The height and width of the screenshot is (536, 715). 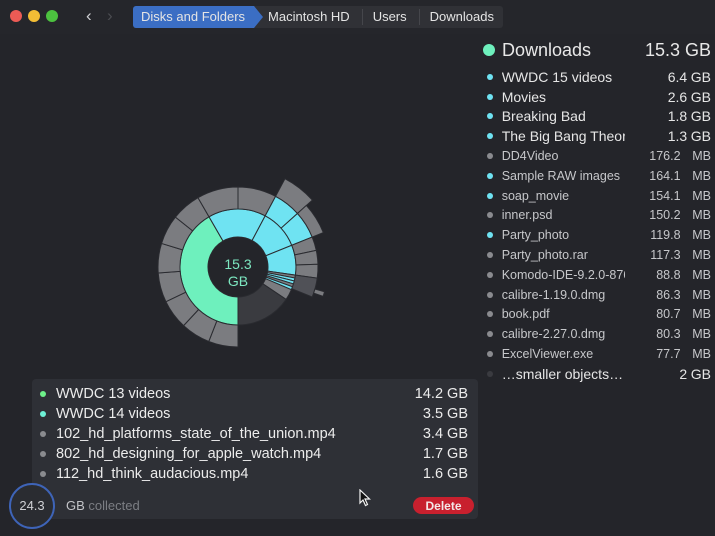 What do you see at coordinates (459, 17) in the screenshot?
I see `breadcrumb-downloads: Downloads` at bounding box center [459, 17].